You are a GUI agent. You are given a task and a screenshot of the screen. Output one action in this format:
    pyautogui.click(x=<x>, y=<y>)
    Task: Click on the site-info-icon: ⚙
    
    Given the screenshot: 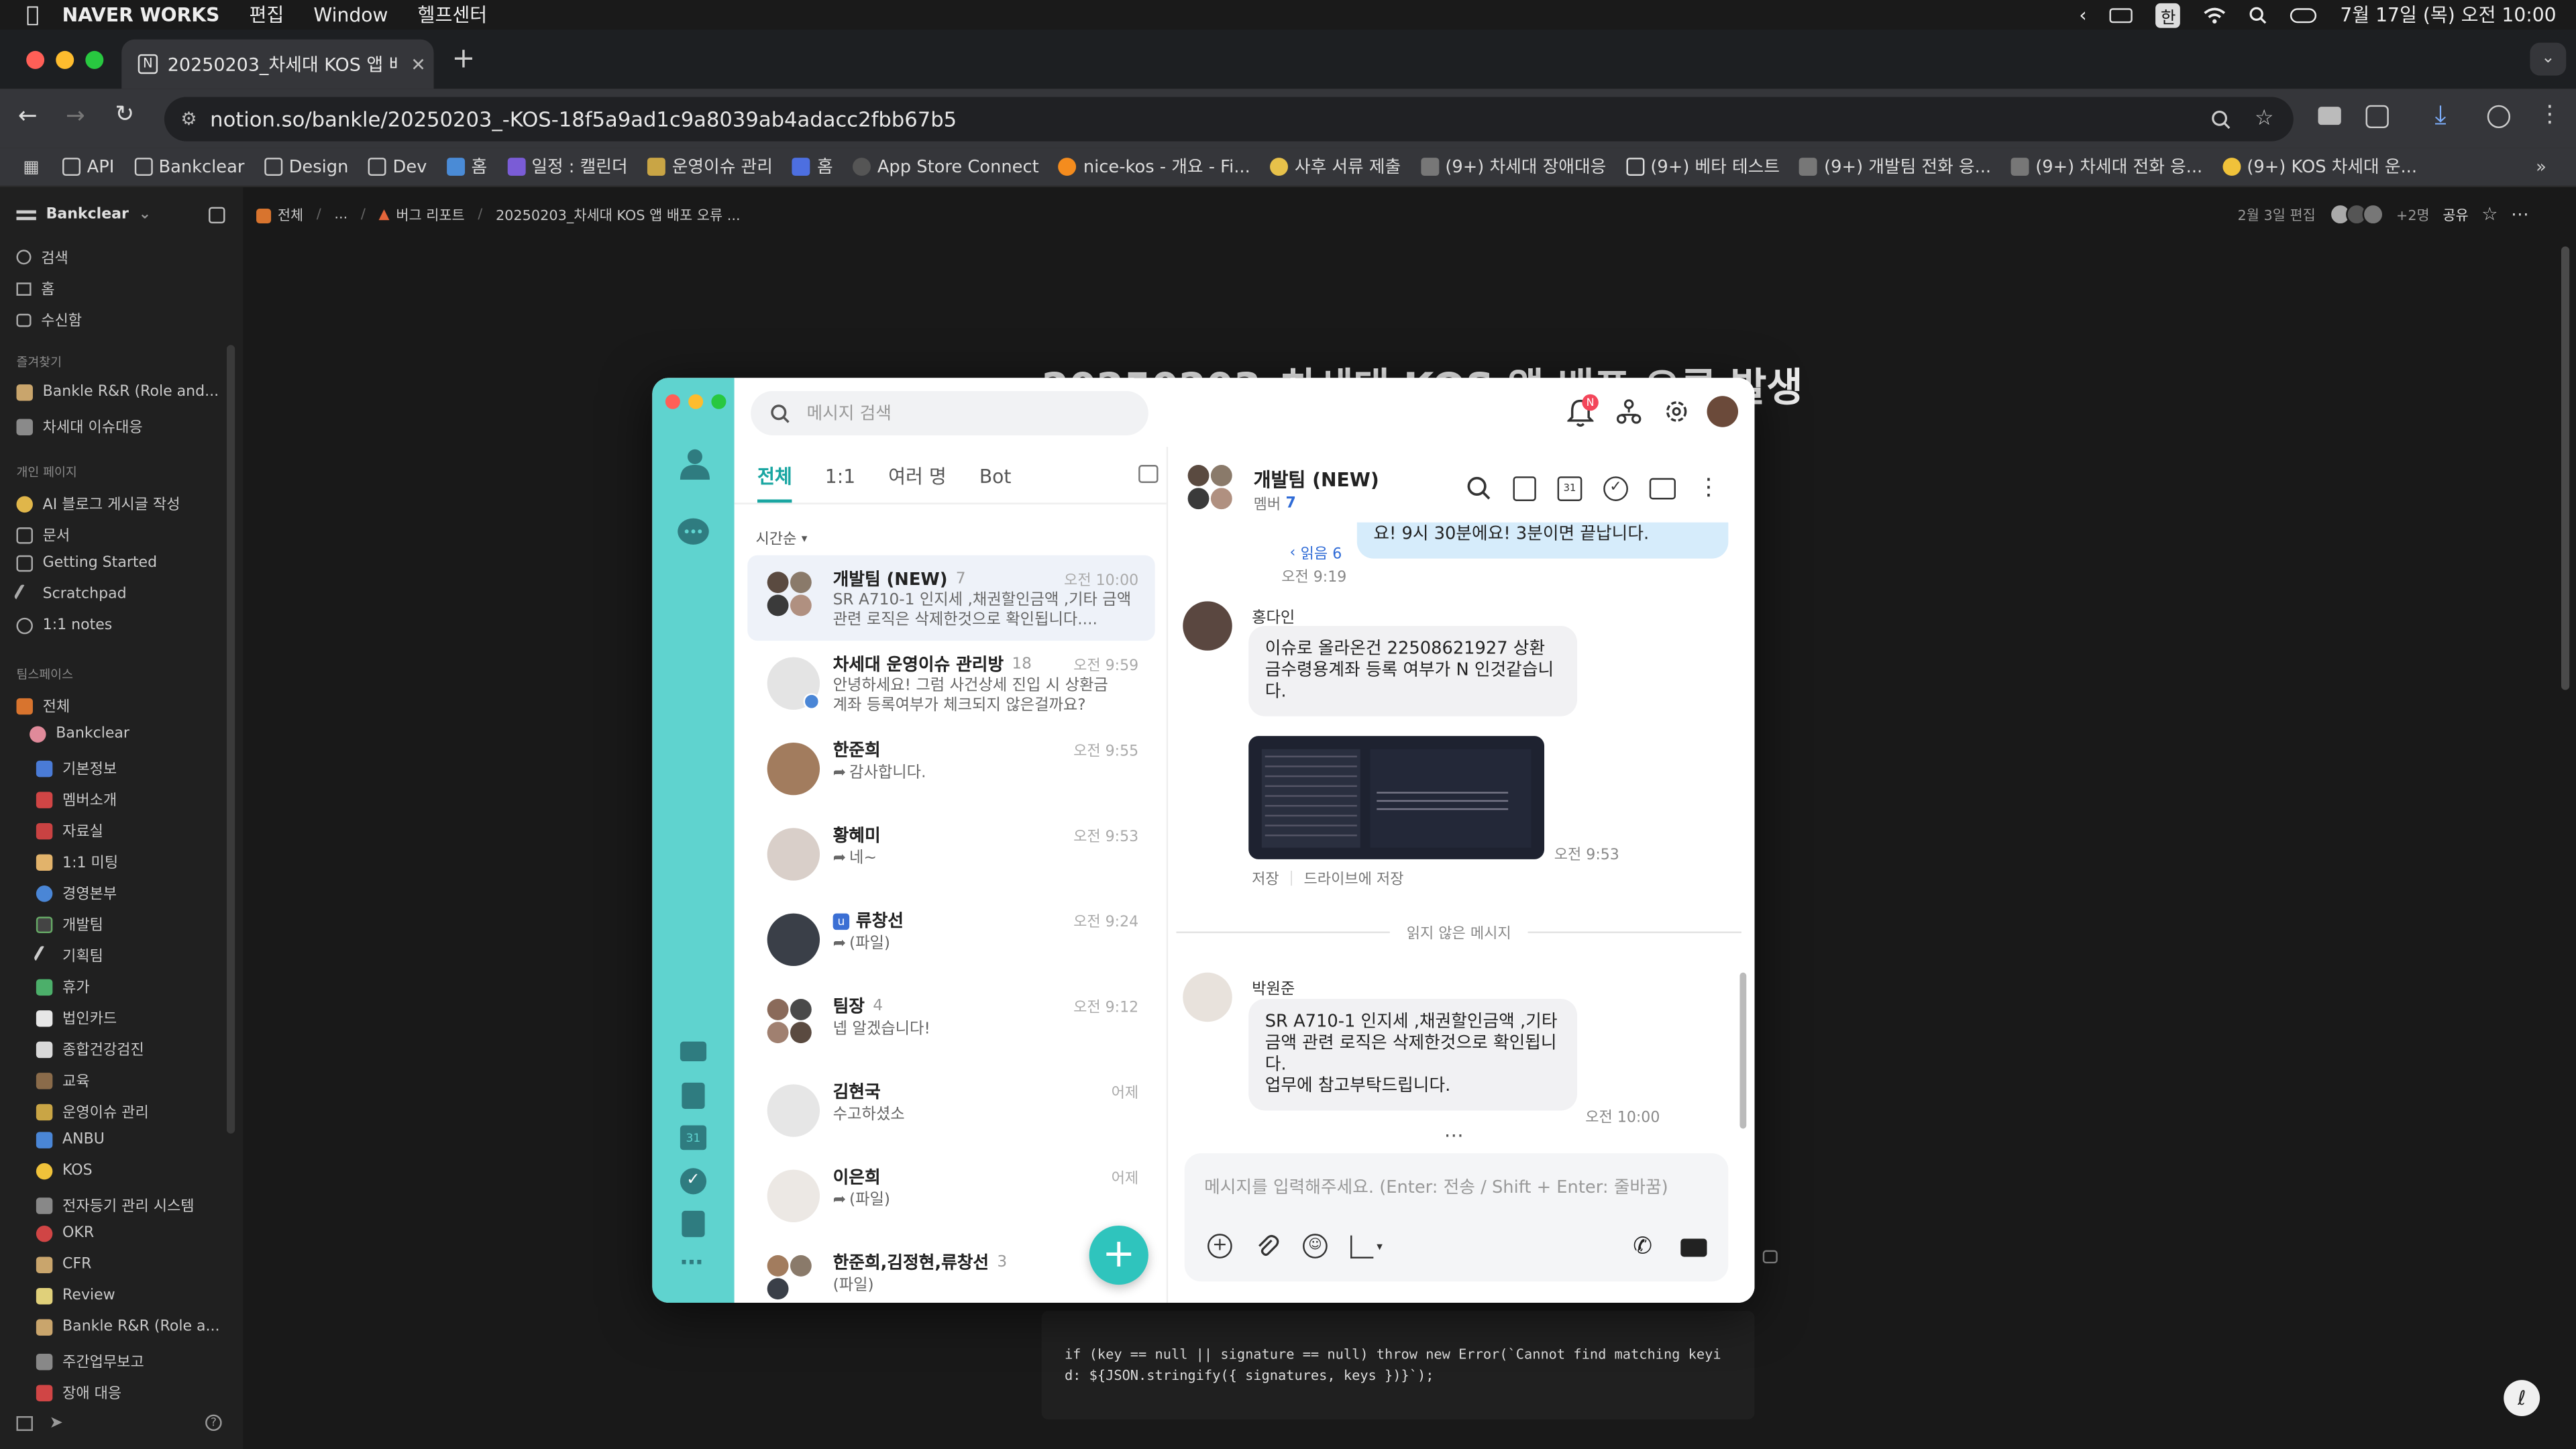 What is the action you would take?
    pyautogui.click(x=188, y=119)
    